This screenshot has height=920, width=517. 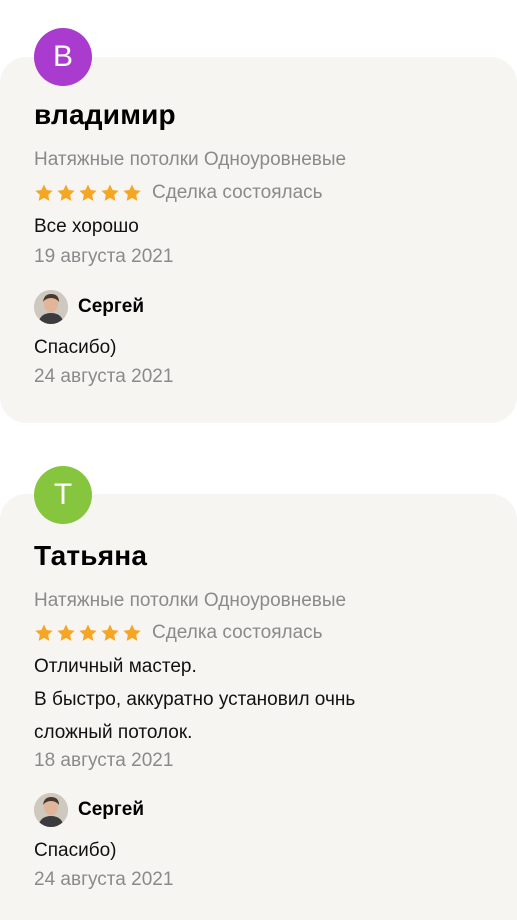 I want to click on reviewer-name: владимир, so click(x=105, y=114).